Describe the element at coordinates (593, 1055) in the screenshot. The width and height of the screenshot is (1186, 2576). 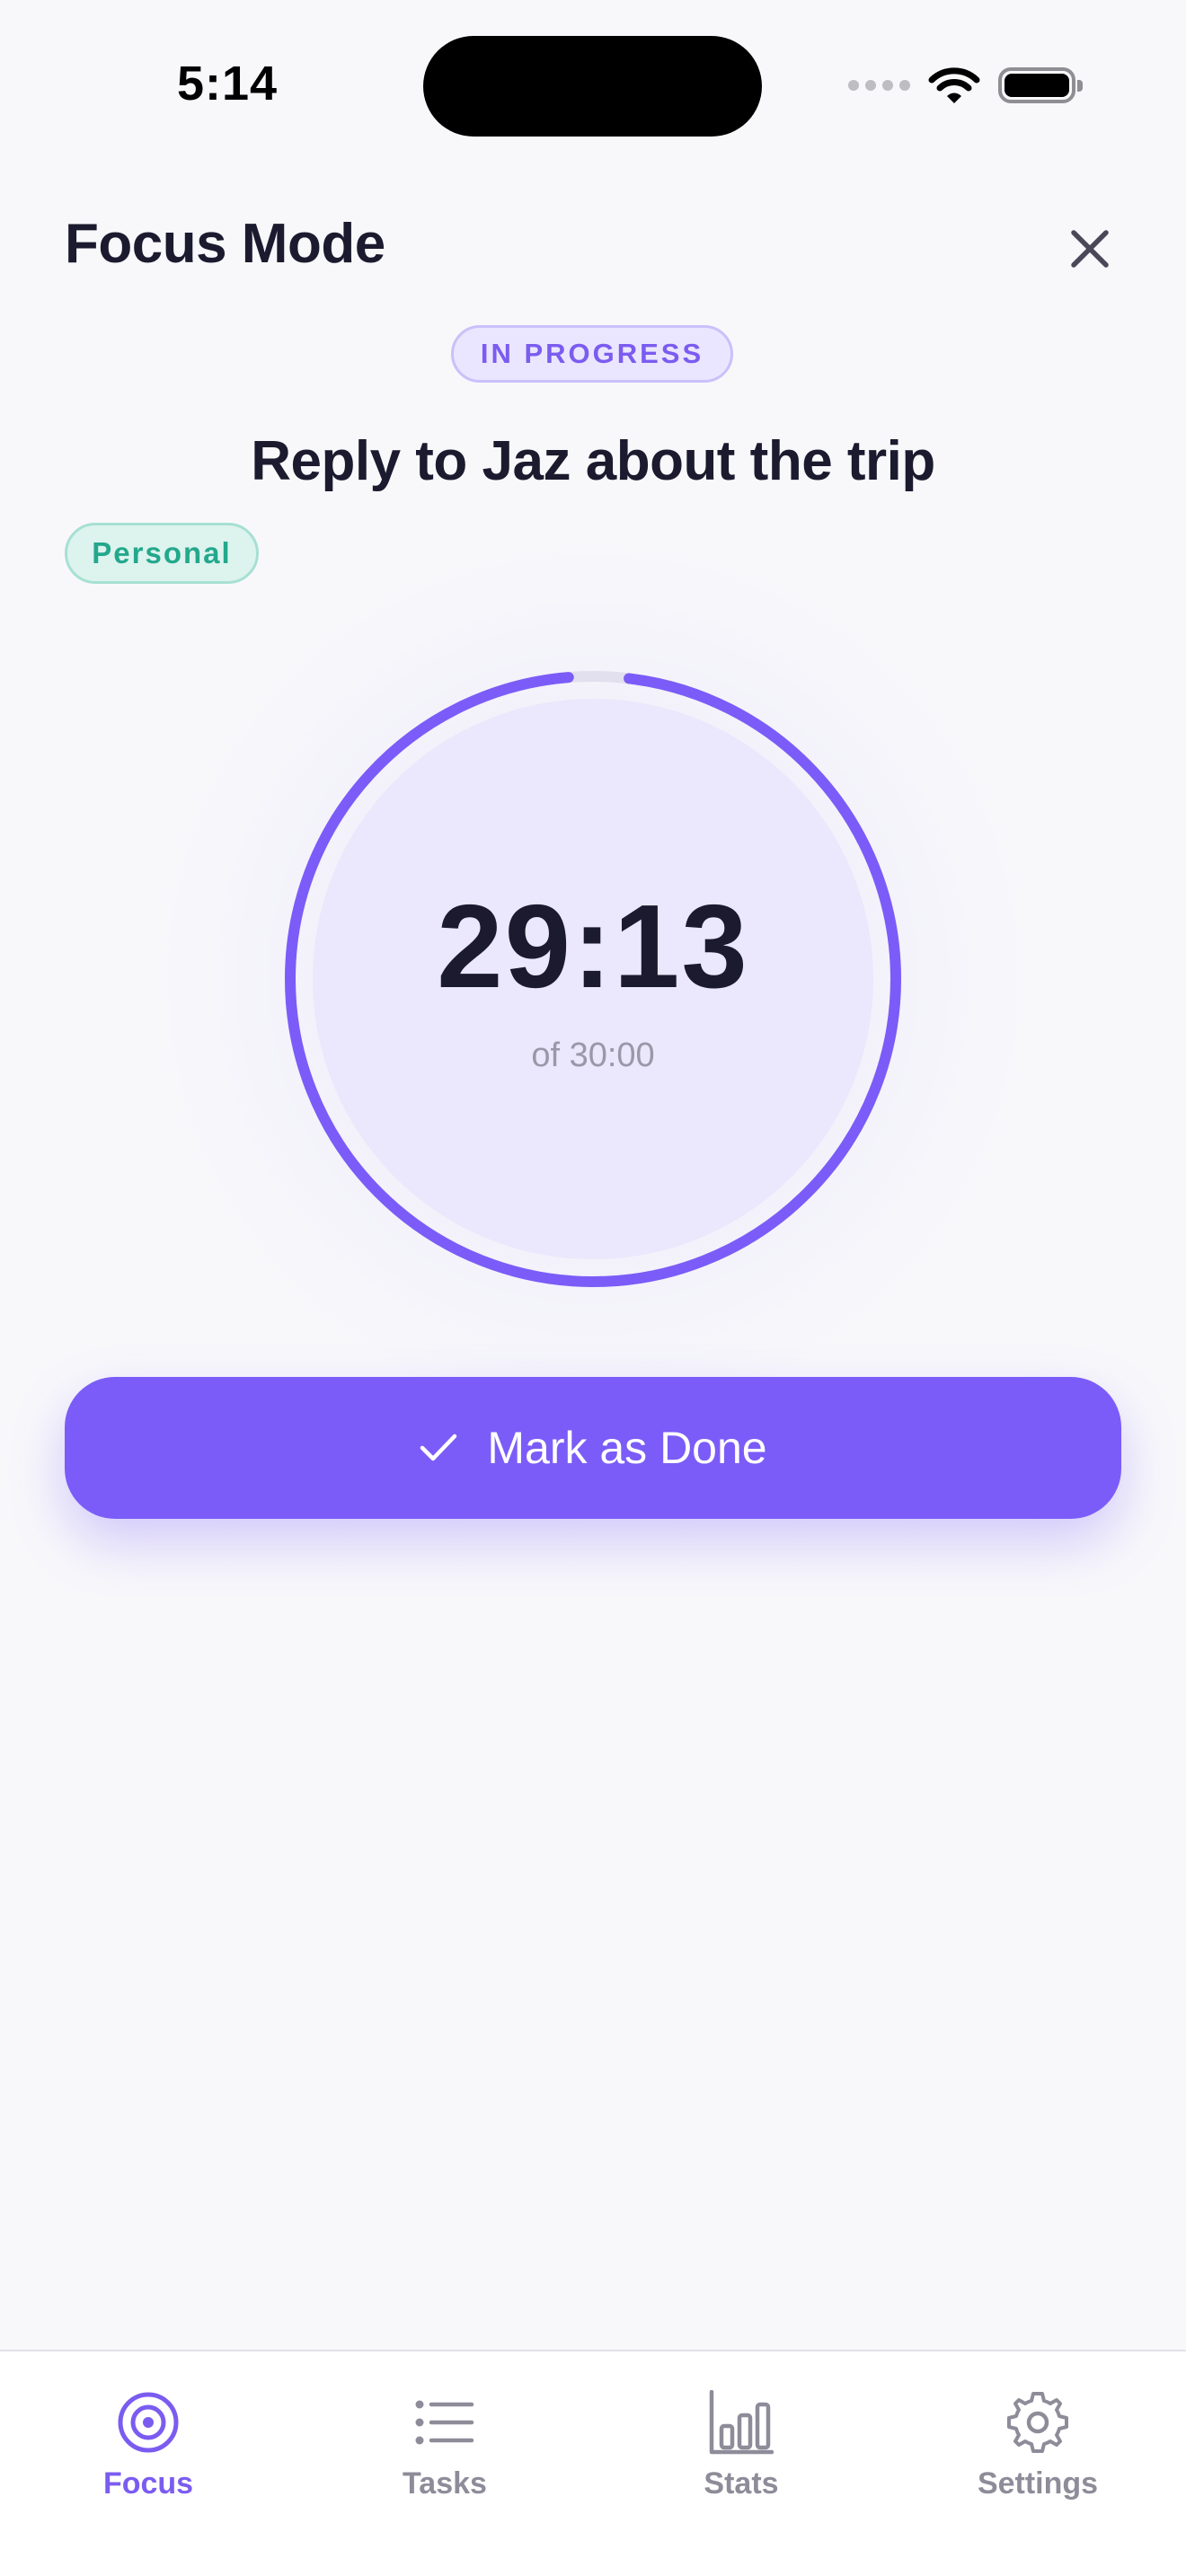
I see `timer-total: of 30:00` at that location.